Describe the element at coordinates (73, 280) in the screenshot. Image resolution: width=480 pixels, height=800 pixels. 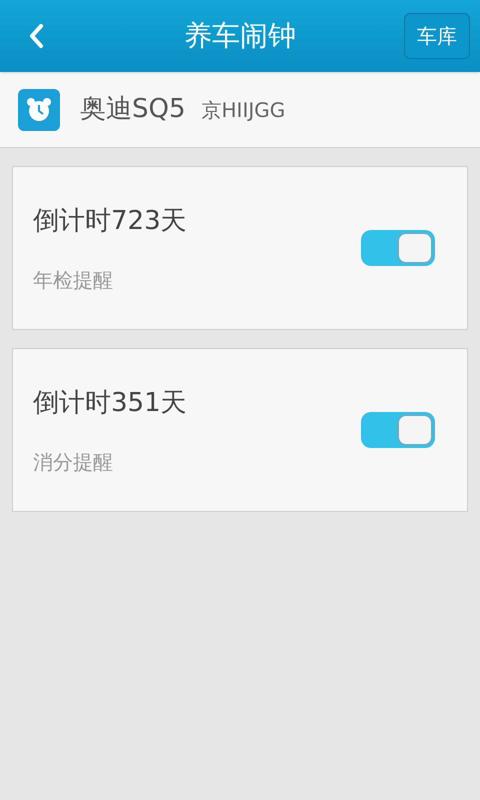
I see `reminder-label: 年检提醒` at that location.